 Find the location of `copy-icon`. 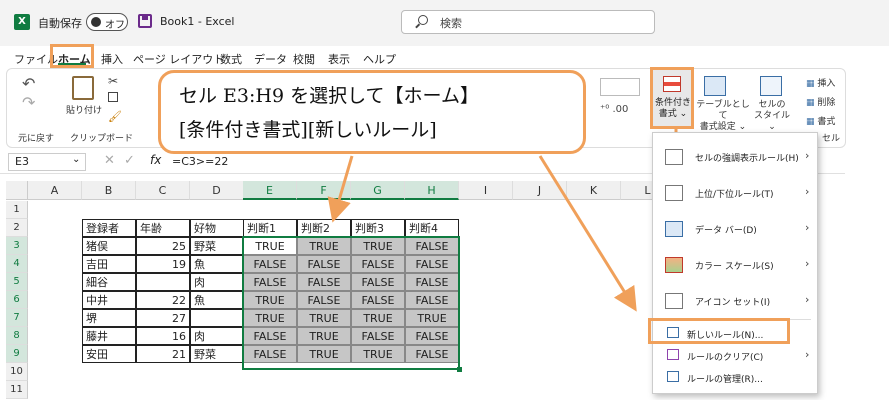

copy-icon is located at coordinates (113, 97).